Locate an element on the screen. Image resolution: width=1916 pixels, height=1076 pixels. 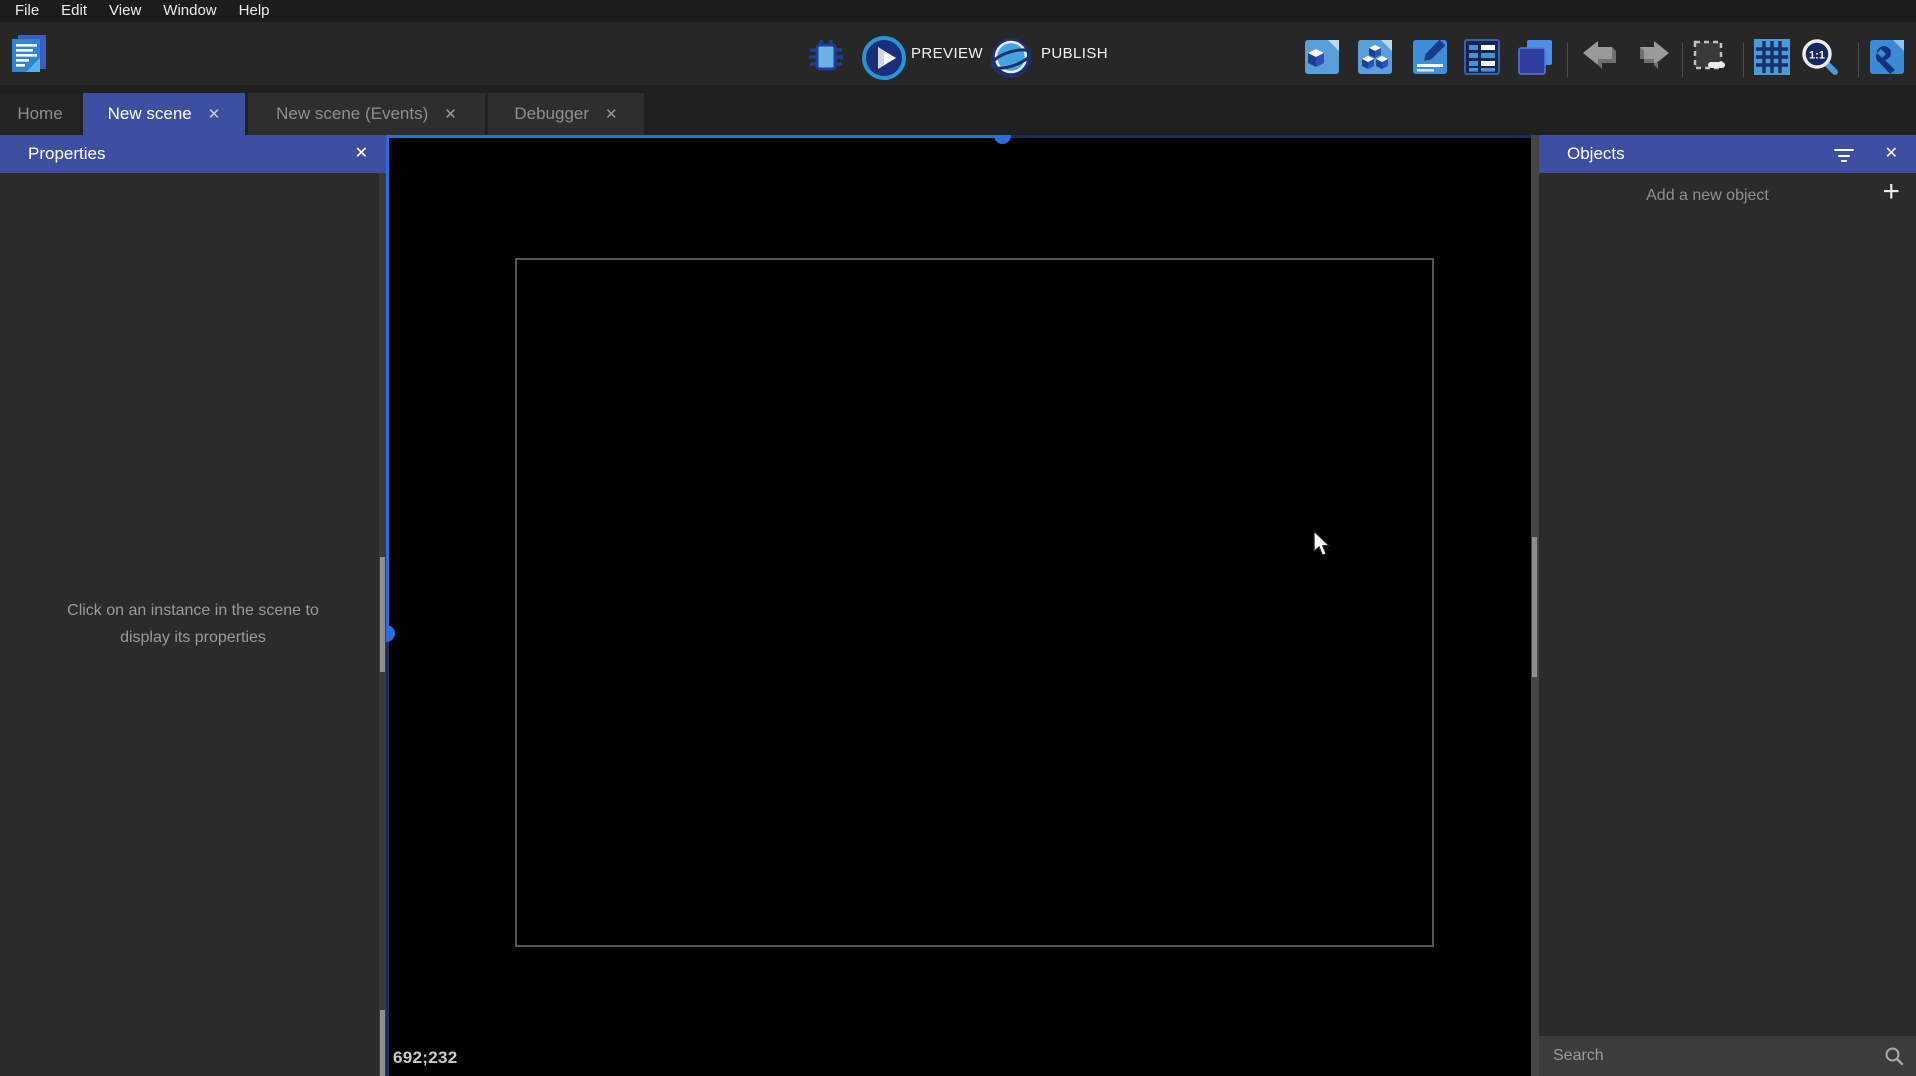
zoom-icon: 1:1 is located at coordinates (1820, 59).